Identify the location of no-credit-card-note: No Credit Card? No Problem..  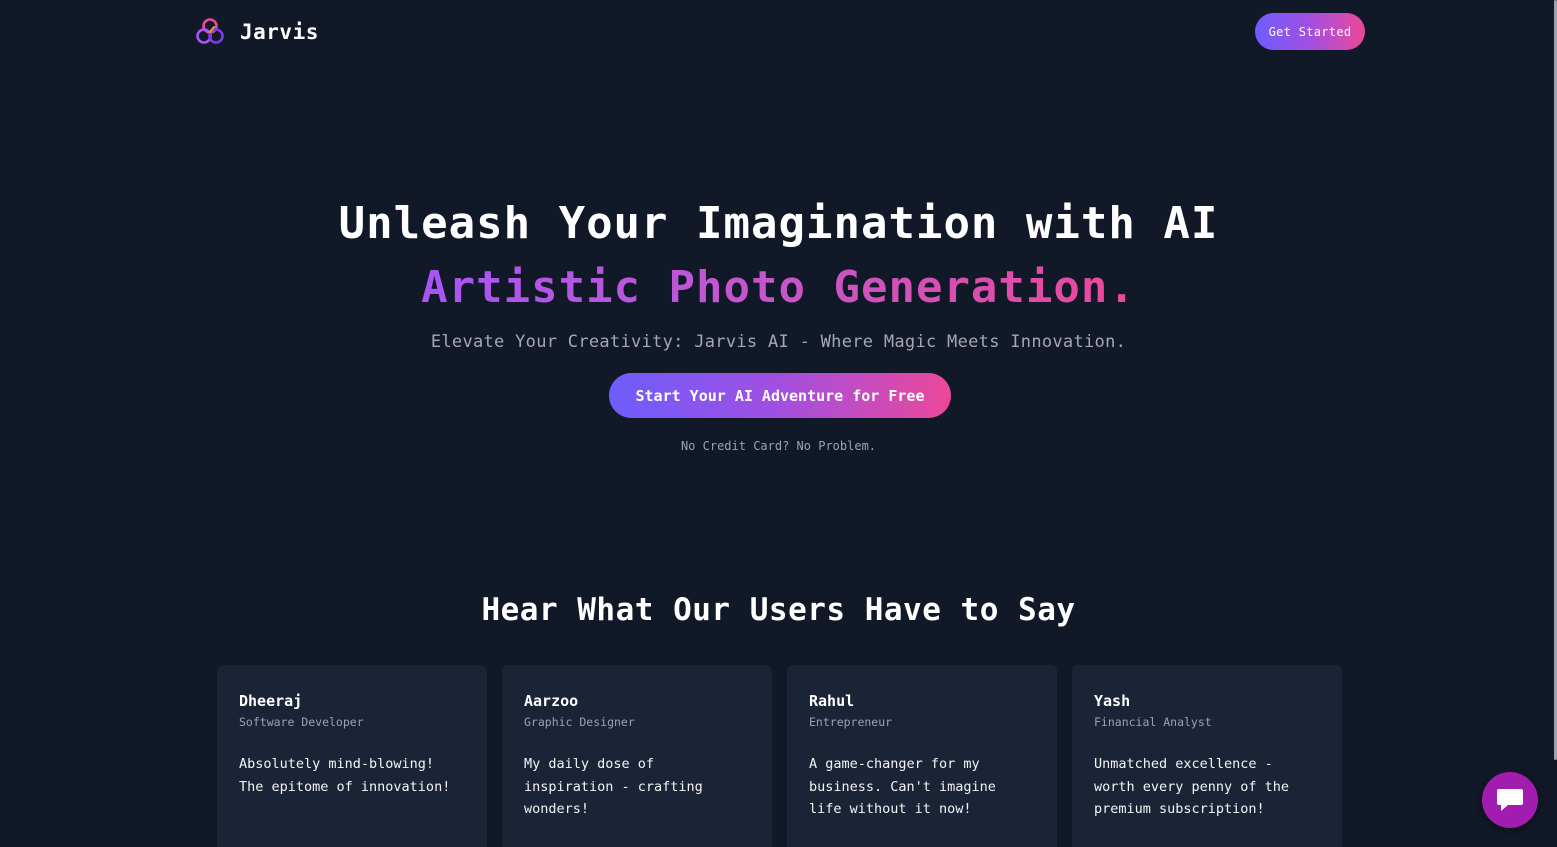
(778, 446).